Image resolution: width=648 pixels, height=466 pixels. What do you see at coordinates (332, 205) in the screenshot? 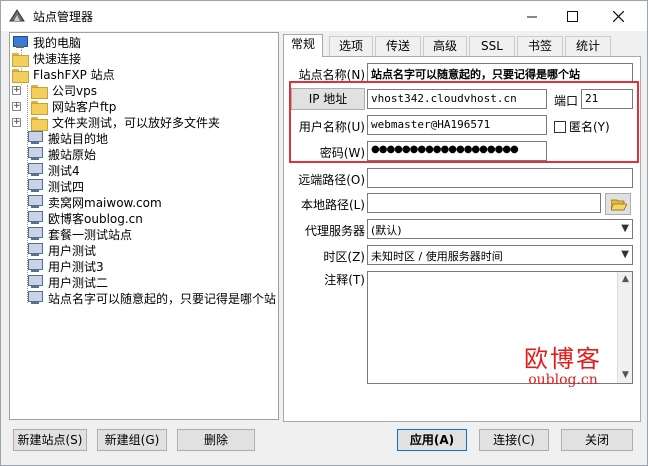
I see `local-path-label: 本地路径(L)` at bounding box center [332, 205].